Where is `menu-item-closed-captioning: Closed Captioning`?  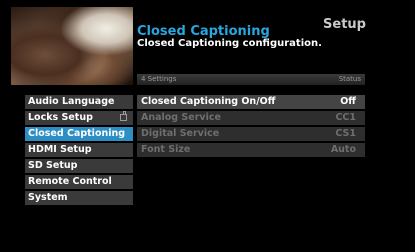 menu-item-closed-captioning: Closed Captioning is located at coordinates (79, 134).